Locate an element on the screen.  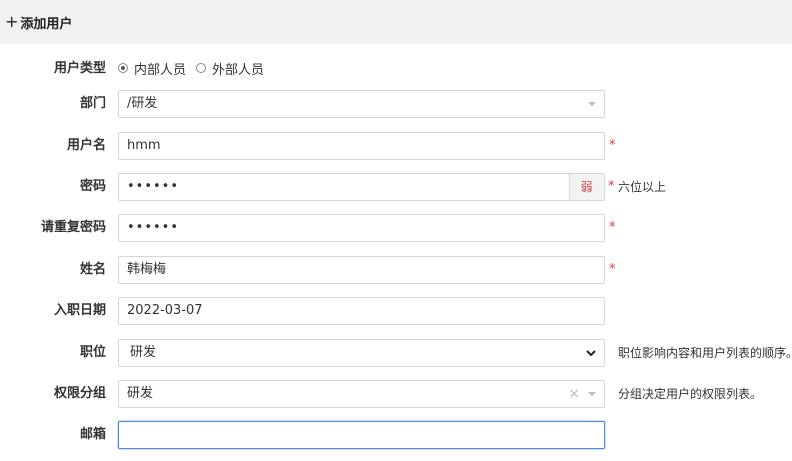
dept-select: /研发 is located at coordinates (361, 104).